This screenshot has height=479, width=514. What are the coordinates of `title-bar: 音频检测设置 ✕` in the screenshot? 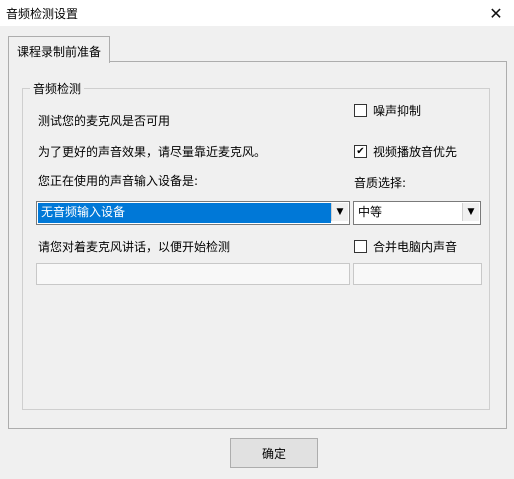 It's located at (257, 13).